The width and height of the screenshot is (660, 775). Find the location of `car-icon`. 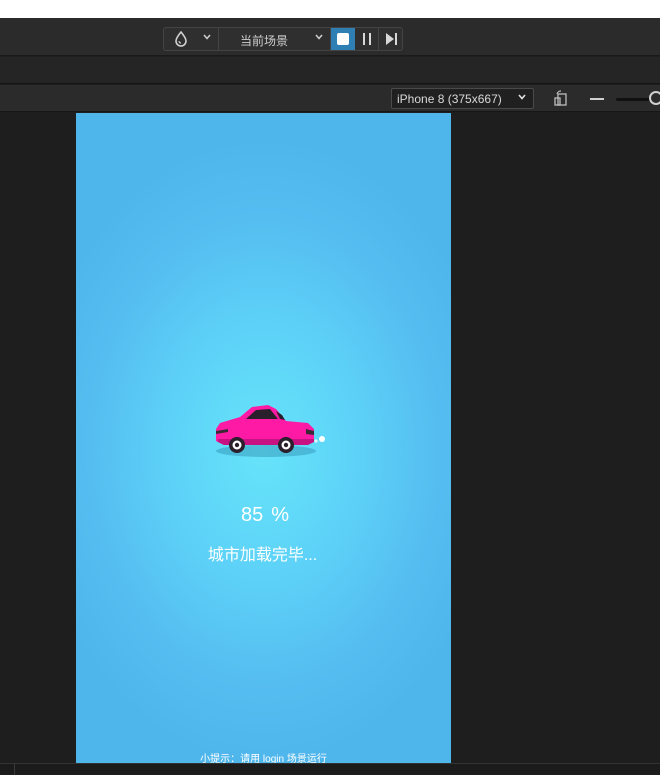

car-icon is located at coordinates (270, 431).